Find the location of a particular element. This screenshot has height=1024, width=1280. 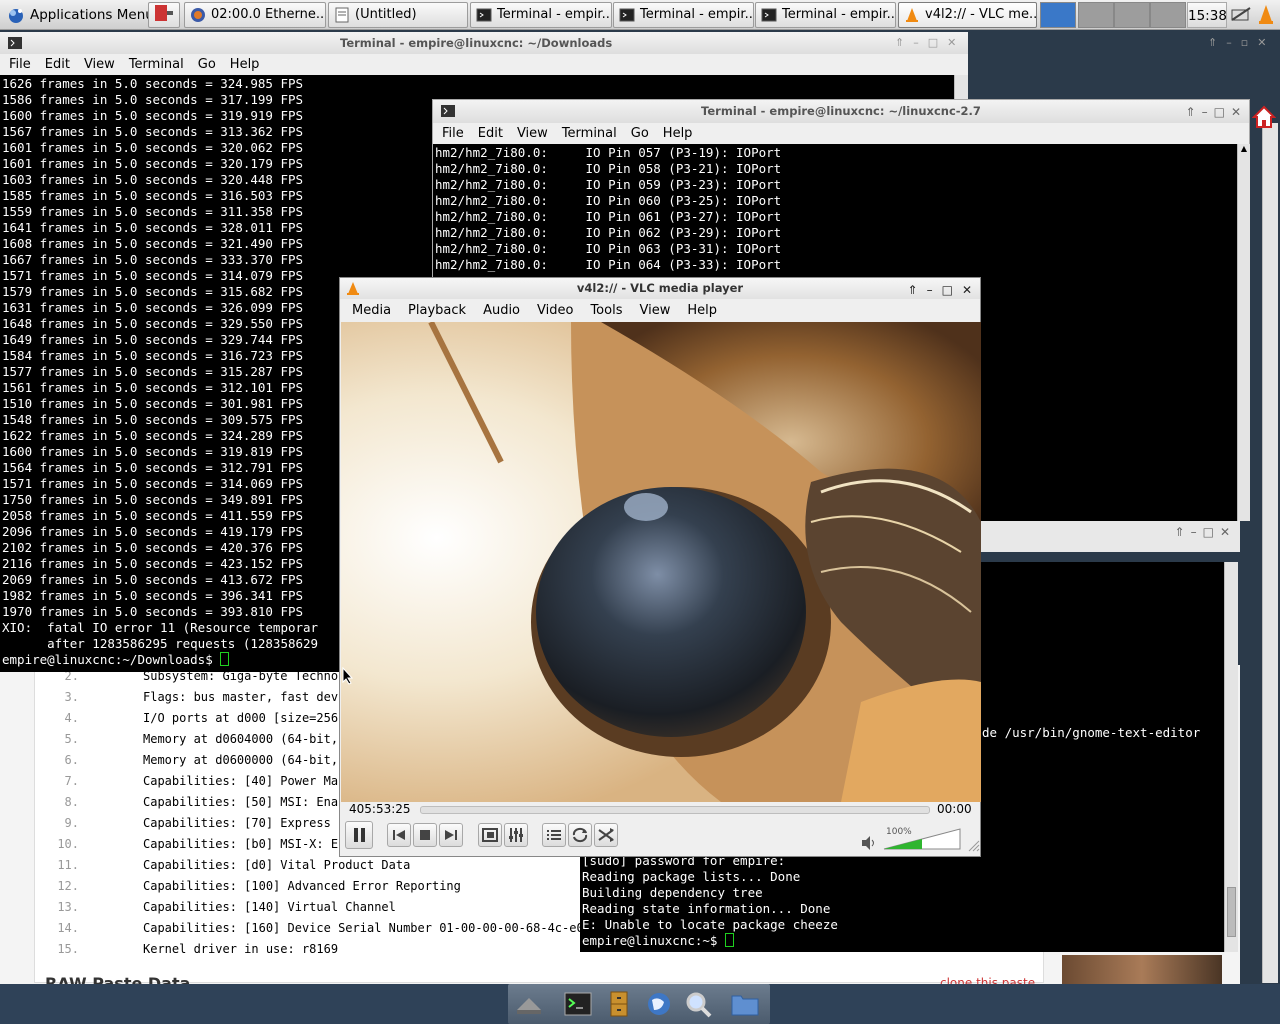

scrollbar-thumb is located at coordinates (1231, 912).